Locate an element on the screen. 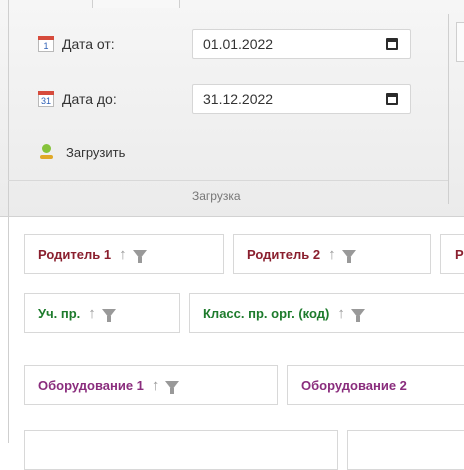  ribbon-group-divider is located at coordinates (448, 109).